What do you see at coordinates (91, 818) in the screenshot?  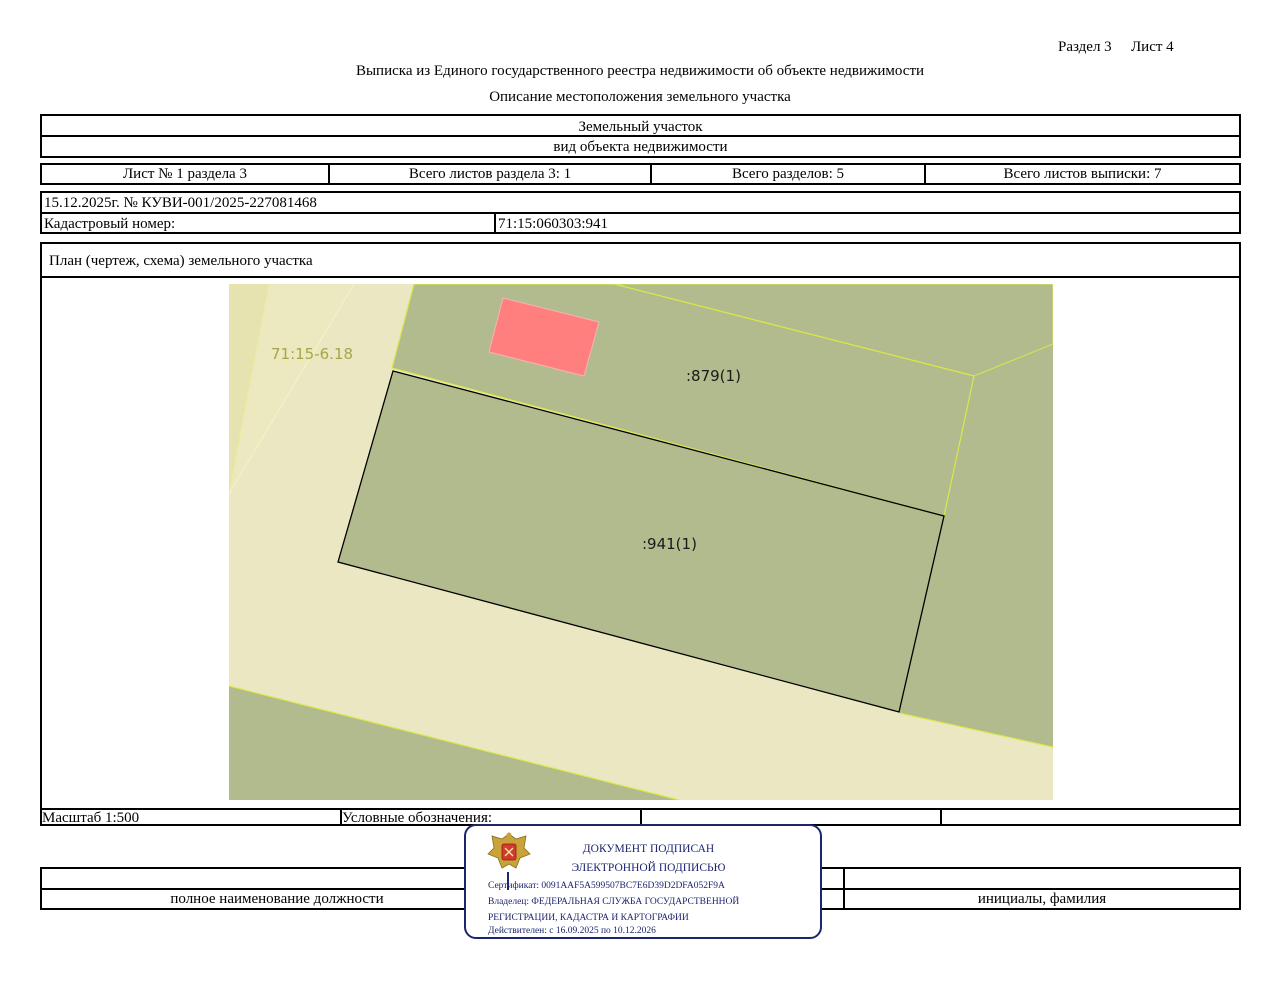 I see `scale-label: Масштаб 1:500` at bounding box center [91, 818].